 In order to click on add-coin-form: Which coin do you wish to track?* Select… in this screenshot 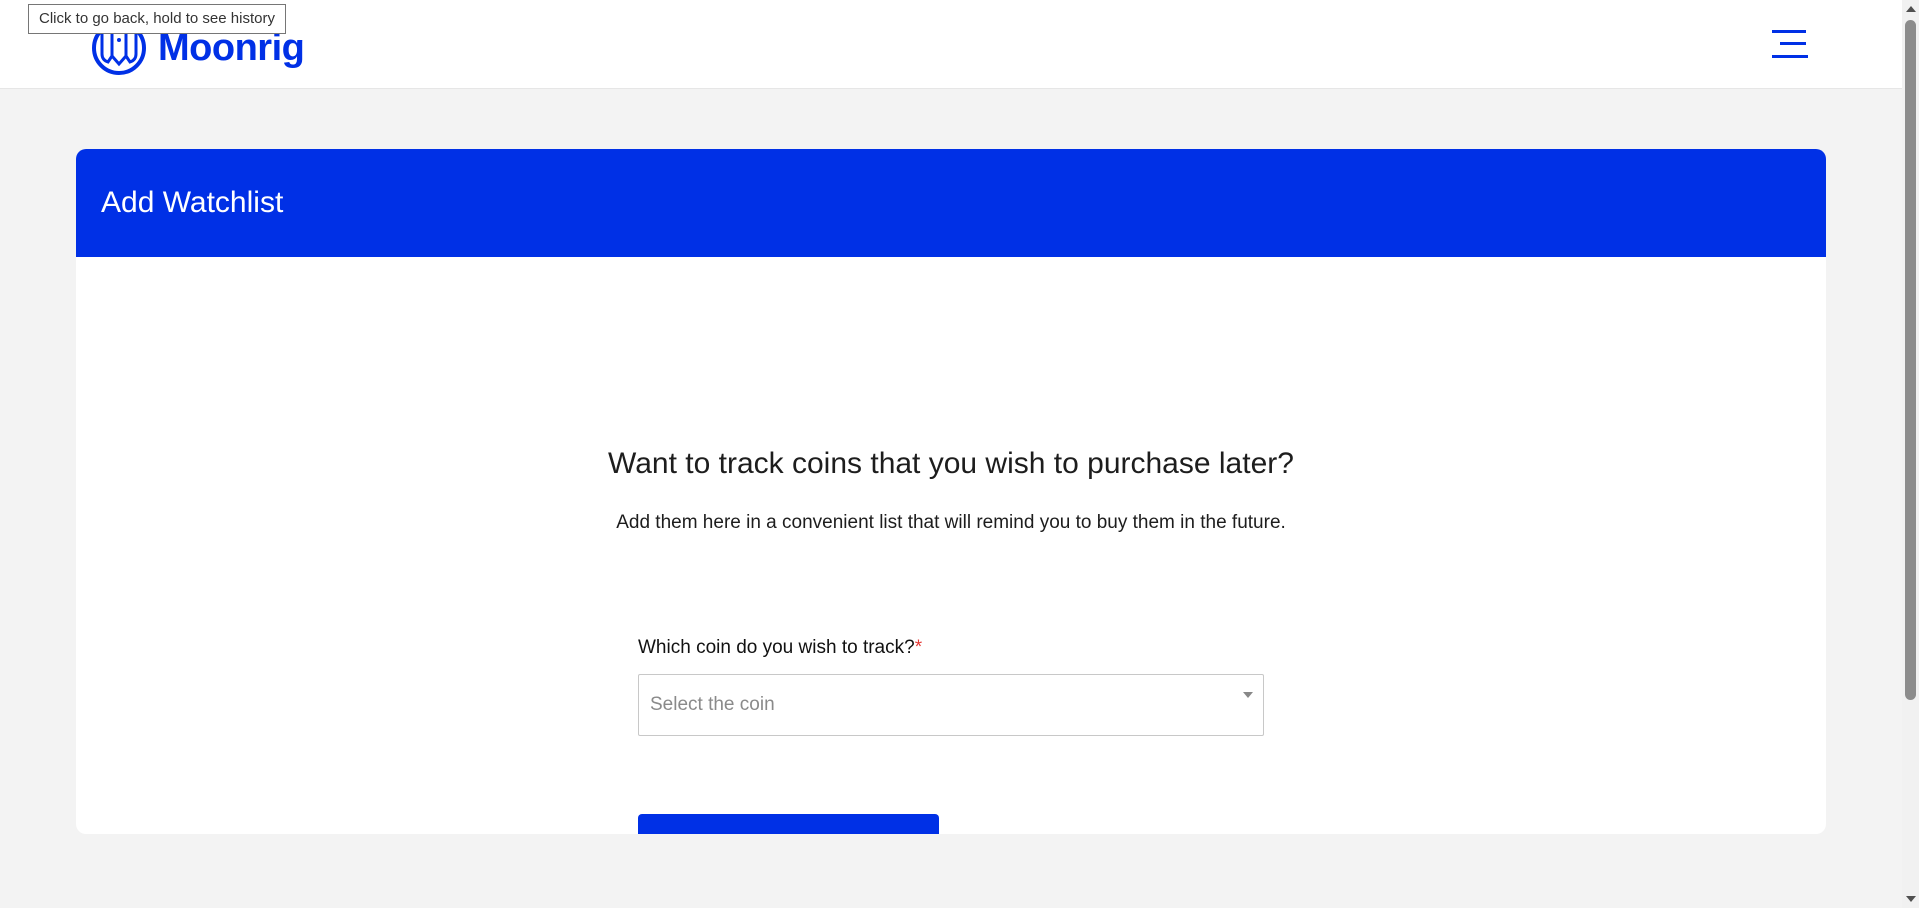, I will do `click(951, 686)`.